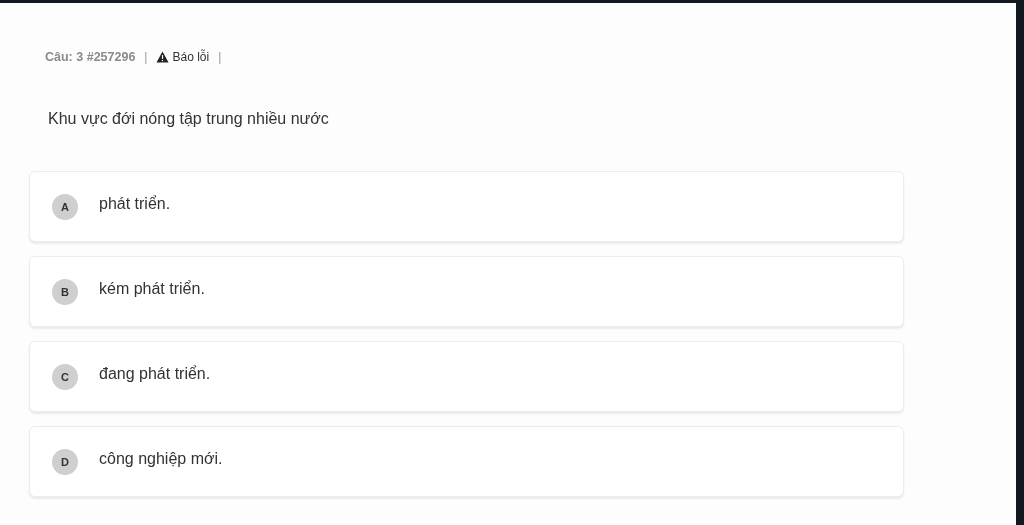  I want to click on answer-option: C đang phát triển., so click(466, 376).